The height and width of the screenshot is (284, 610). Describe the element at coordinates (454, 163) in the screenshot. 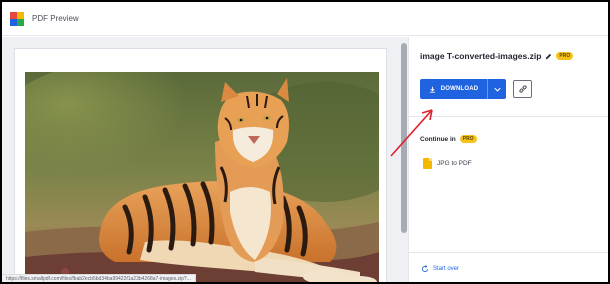

I see `tool-label: JPG to PDF` at that location.